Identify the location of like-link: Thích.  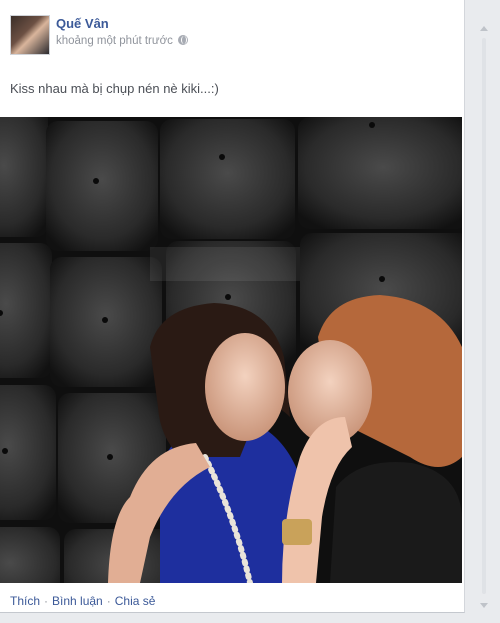
(25, 601).